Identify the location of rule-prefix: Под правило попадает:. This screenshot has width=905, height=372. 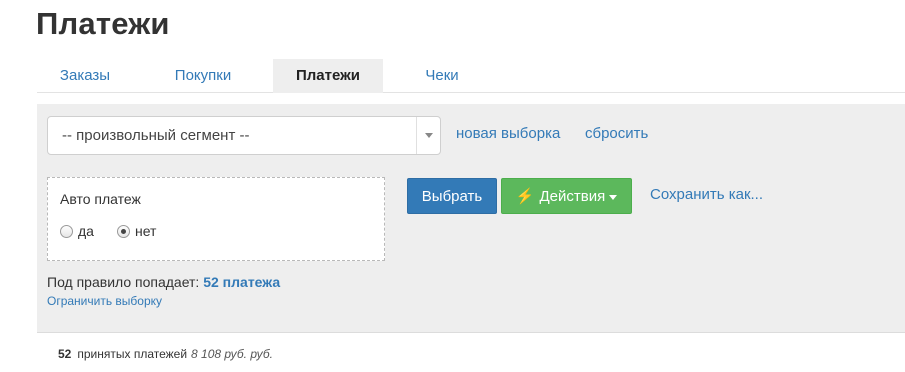
(123, 282).